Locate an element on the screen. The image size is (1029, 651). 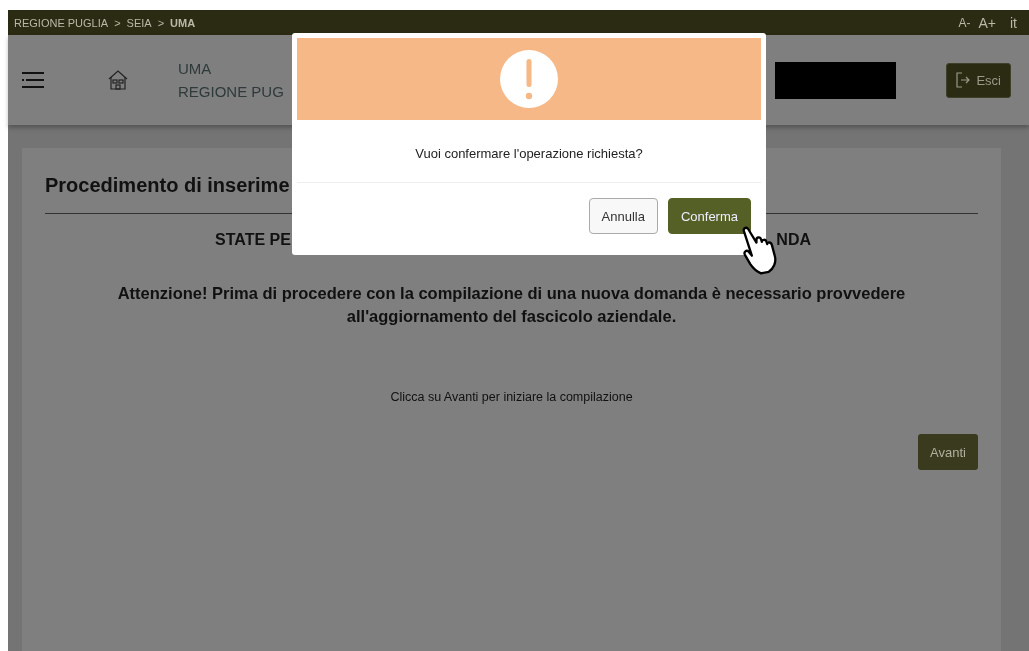
confirm-button: Conferma is located at coordinates (709, 216).